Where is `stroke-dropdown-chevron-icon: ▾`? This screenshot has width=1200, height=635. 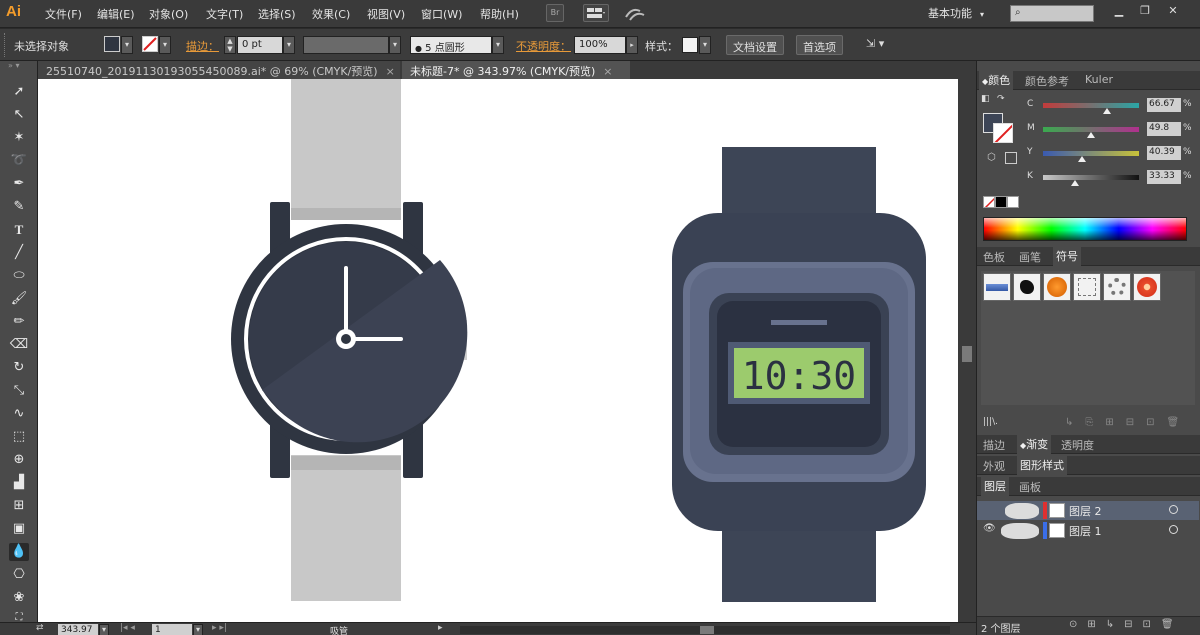 stroke-dropdown-chevron-icon: ▾ is located at coordinates (165, 45).